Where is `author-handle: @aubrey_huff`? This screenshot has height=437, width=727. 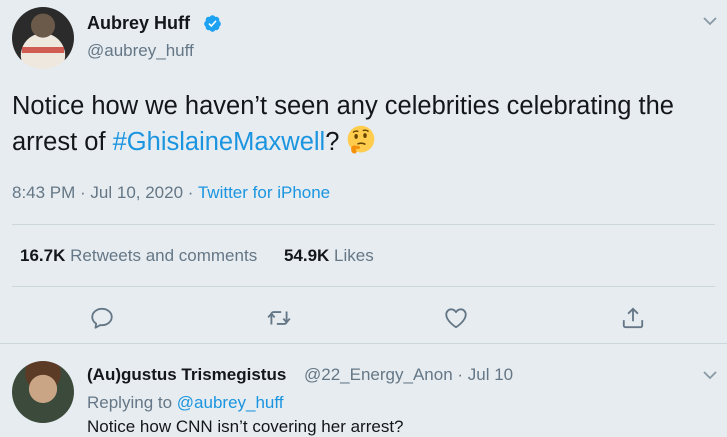 author-handle: @aubrey_huff is located at coordinates (140, 51).